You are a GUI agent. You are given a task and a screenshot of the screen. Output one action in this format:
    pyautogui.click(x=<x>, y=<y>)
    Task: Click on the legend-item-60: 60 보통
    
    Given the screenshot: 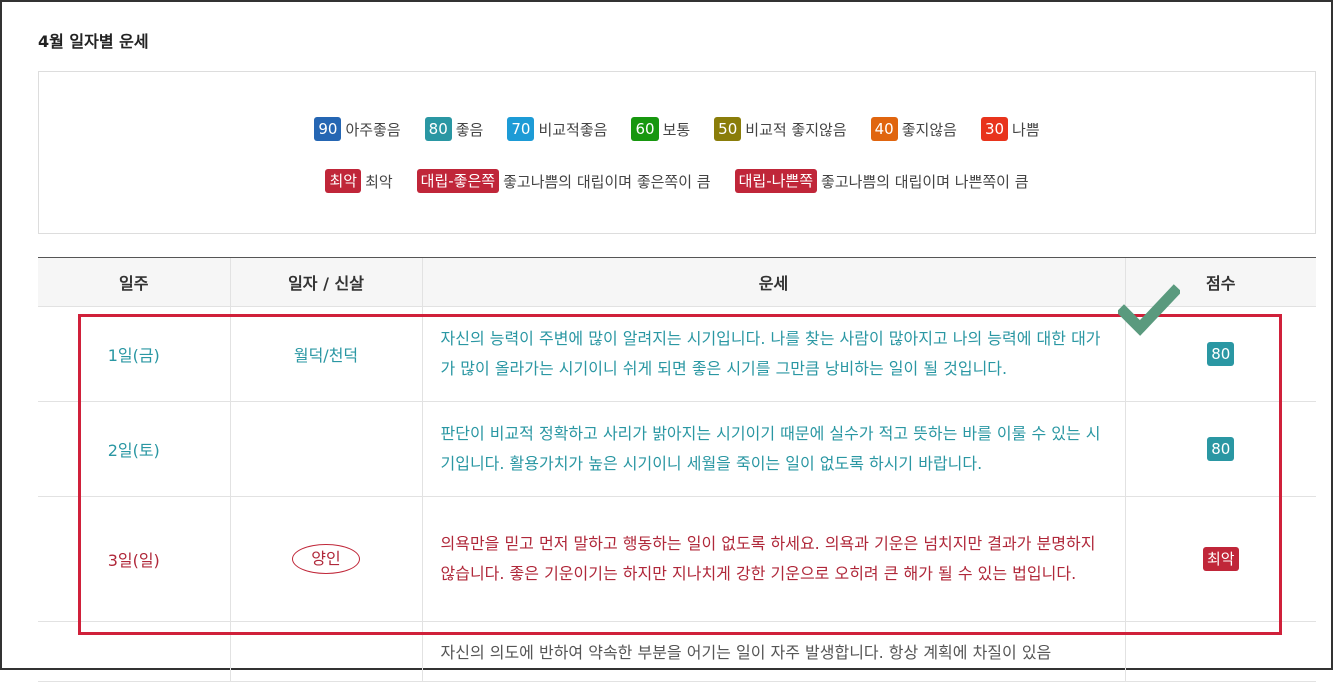 What is the action you would take?
    pyautogui.click(x=660, y=129)
    